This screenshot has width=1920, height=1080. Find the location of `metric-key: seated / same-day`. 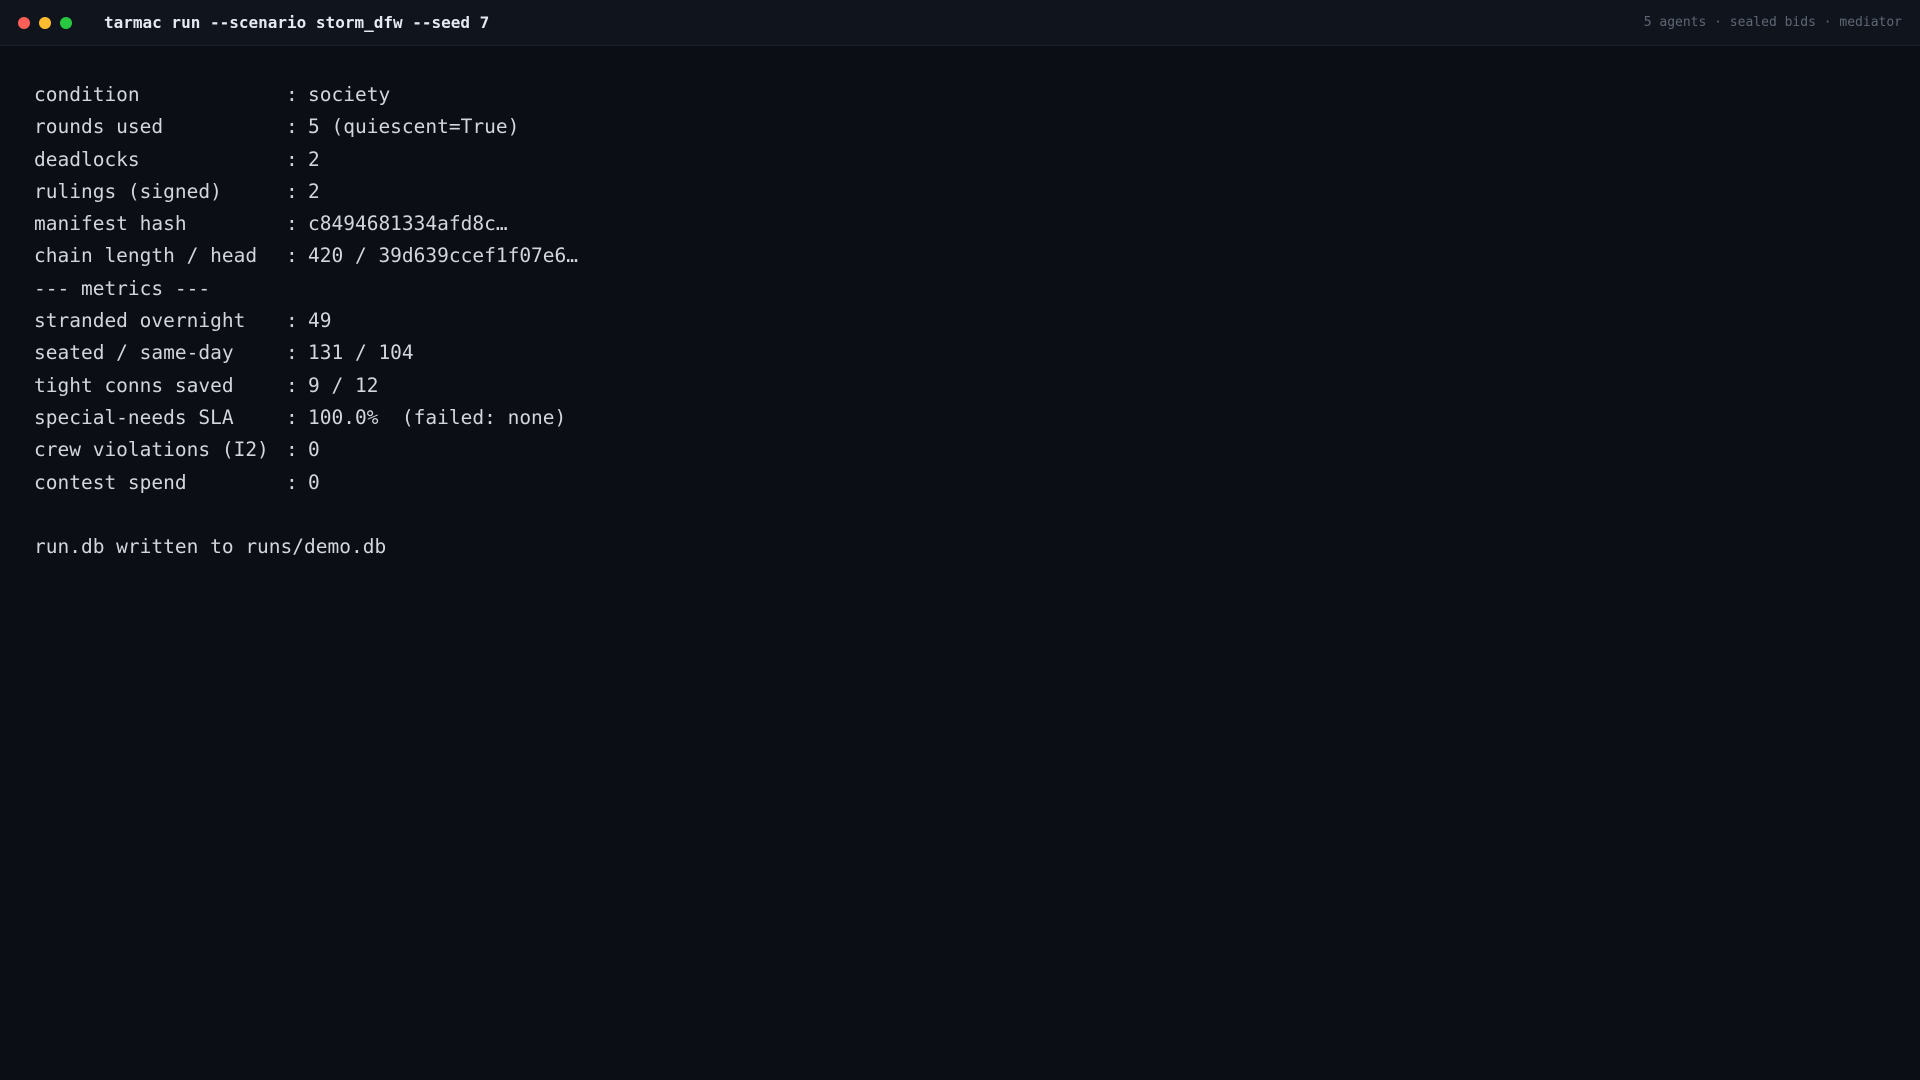

metric-key: seated / same-day is located at coordinates (134, 353).